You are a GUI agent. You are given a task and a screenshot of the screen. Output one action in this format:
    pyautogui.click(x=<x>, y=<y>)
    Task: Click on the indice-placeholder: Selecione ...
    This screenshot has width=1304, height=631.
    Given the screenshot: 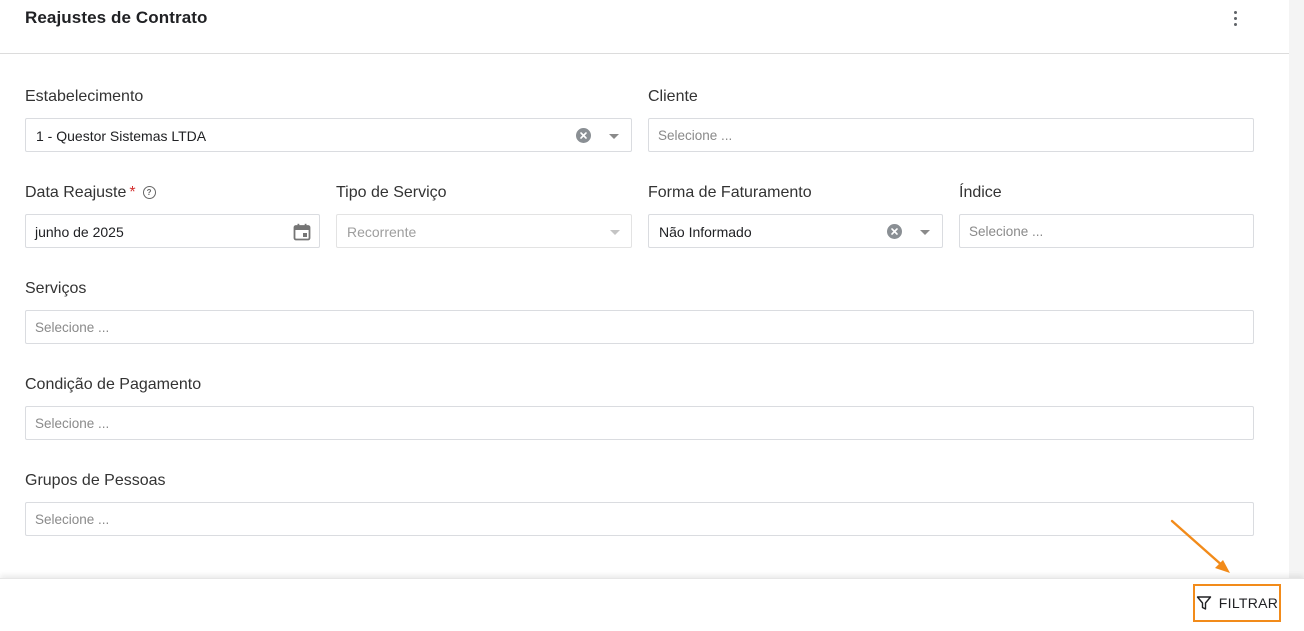 What is the action you would take?
    pyautogui.click(x=1006, y=231)
    